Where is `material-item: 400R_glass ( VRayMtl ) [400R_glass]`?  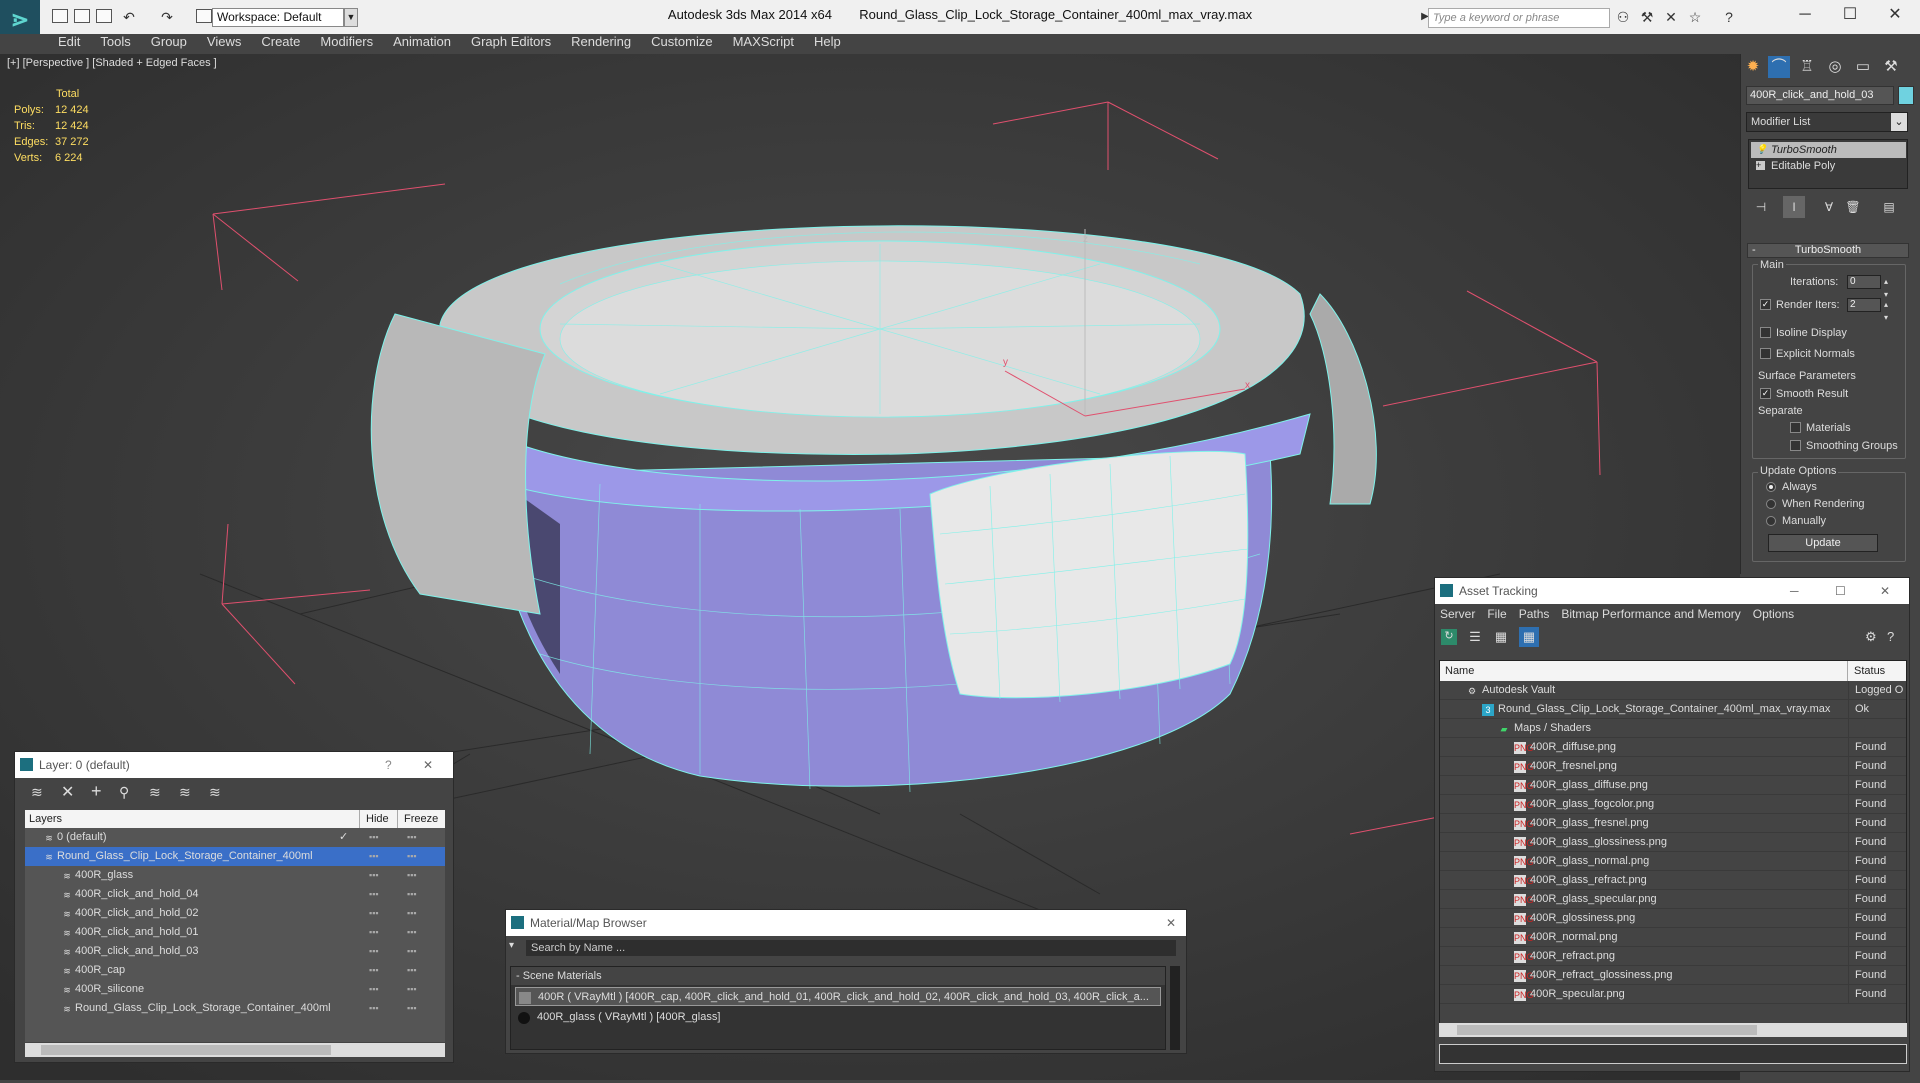
material-item: 400R_glass ( VRayMtl ) [400R_glass] is located at coordinates (838, 1017).